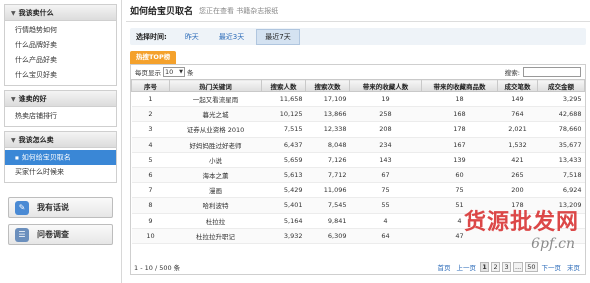 The width and height of the screenshot is (590, 283). Describe the element at coordinates (496, 267) in the screenshot. I see `page-number: 2` at that location.